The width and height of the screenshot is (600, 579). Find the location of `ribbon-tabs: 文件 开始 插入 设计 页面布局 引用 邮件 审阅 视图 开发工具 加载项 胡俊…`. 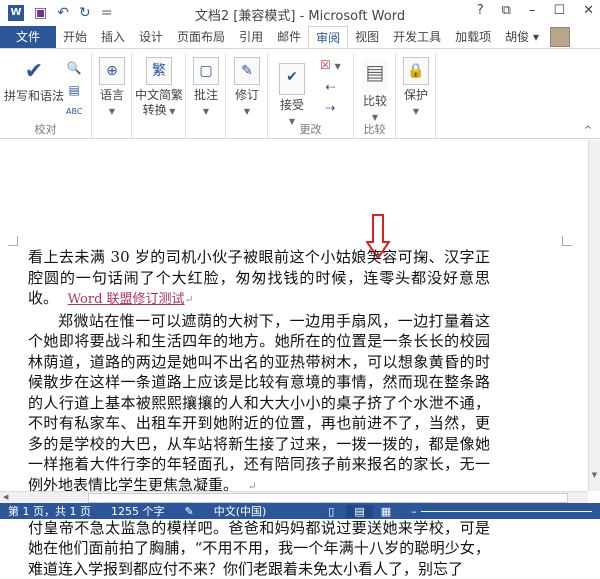

ribbon-tabs: 文件 开始 插入 设计 页面布局 引用 邮件 审阅 视图 开发工具 加载项 胡俊… is located at coordinates (300, 37).